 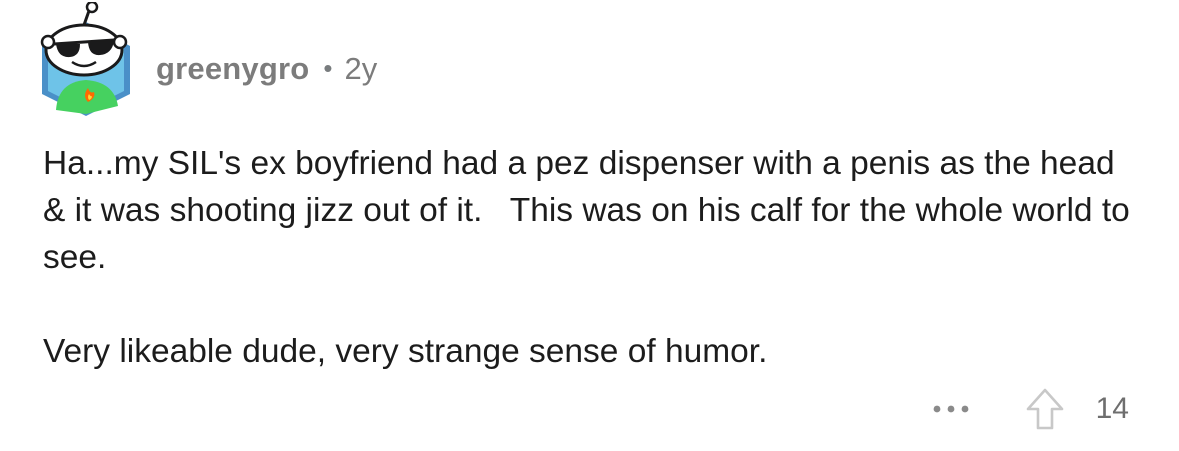 I want to click on more-options-button, so click(x=951, y=409).